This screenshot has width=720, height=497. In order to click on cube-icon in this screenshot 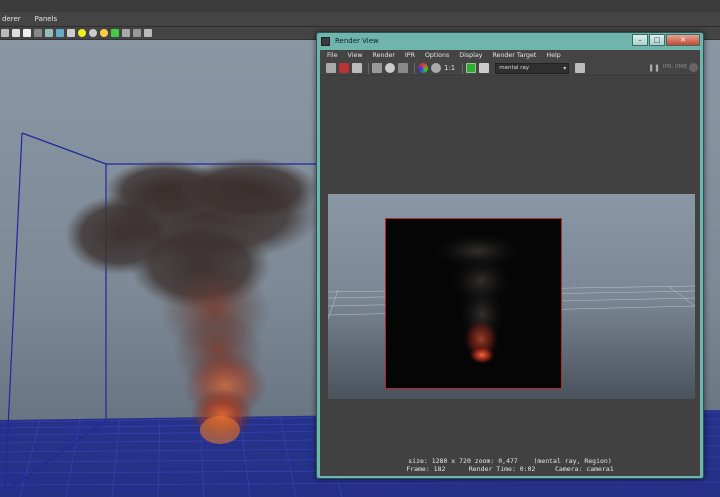, I will do `click(126, 33)`.